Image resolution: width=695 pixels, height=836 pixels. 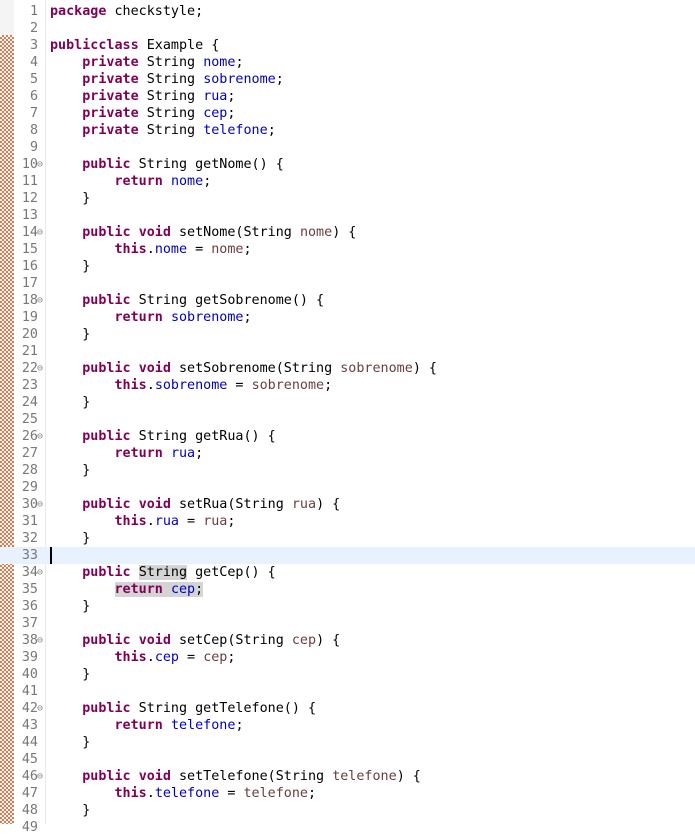 I want to click on current-line: 33, so click(x=347, y=555).